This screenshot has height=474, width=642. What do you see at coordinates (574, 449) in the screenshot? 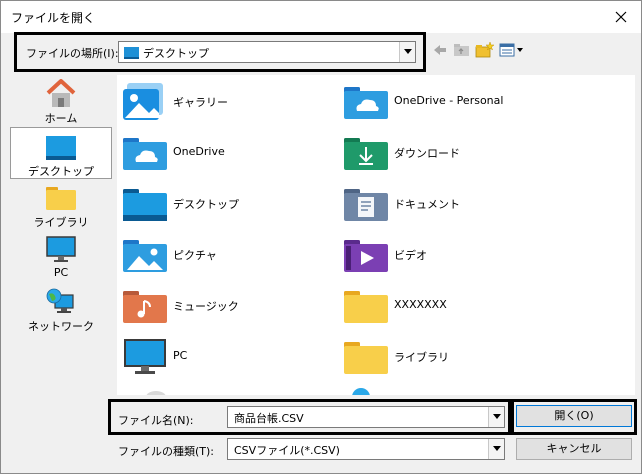
I see `cancel-button: キャンセル` at bounding box center [574, 449].